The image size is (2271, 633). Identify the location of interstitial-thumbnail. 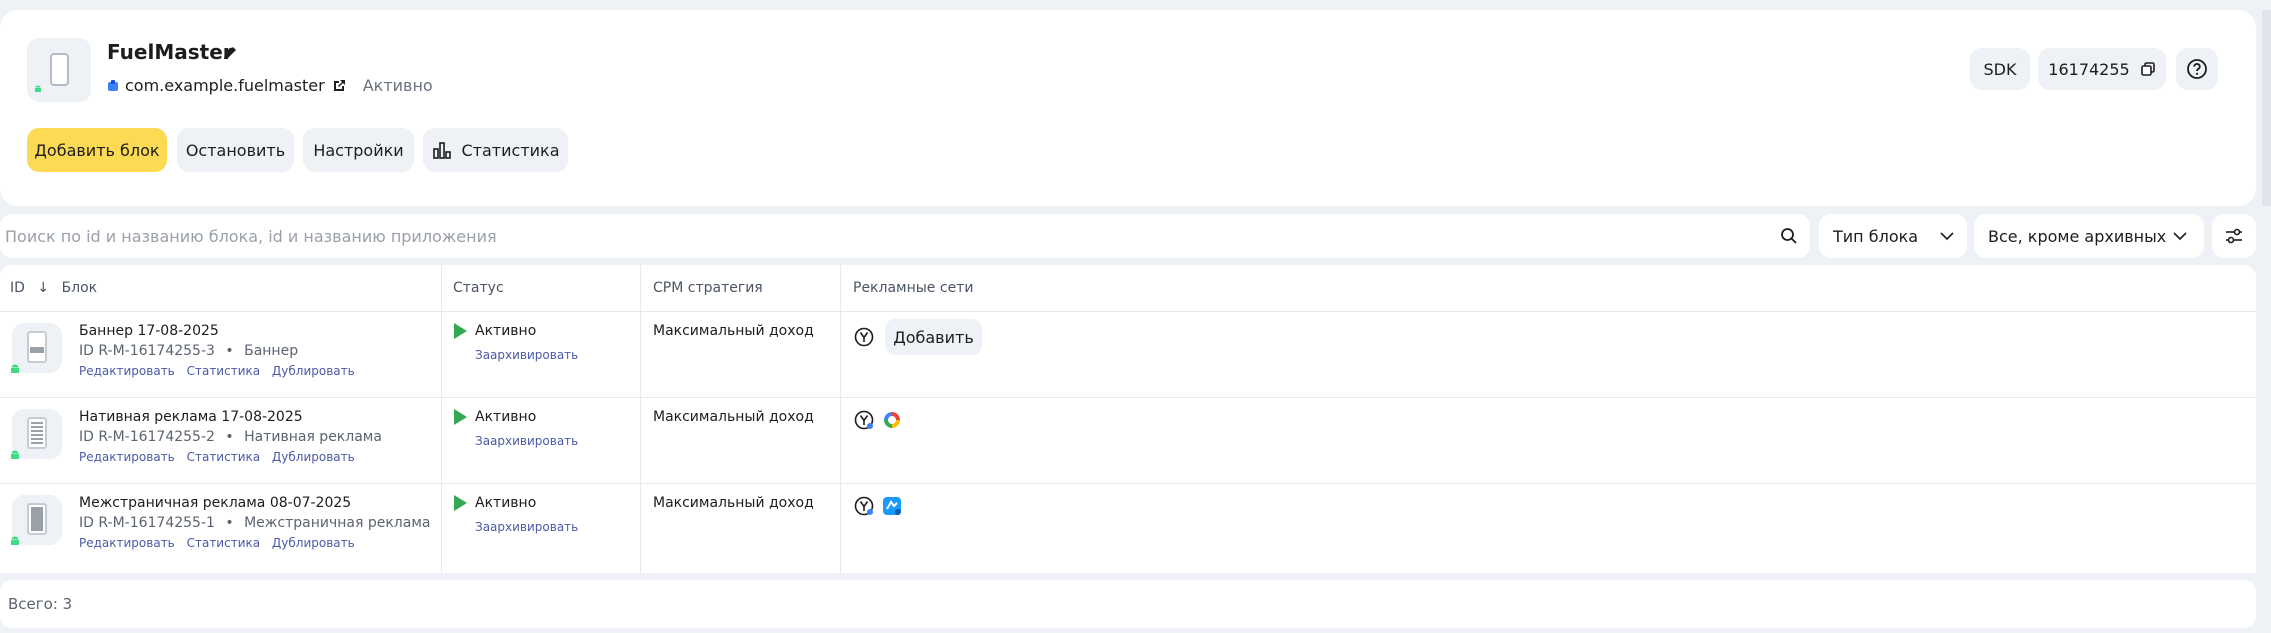
(36, 520).